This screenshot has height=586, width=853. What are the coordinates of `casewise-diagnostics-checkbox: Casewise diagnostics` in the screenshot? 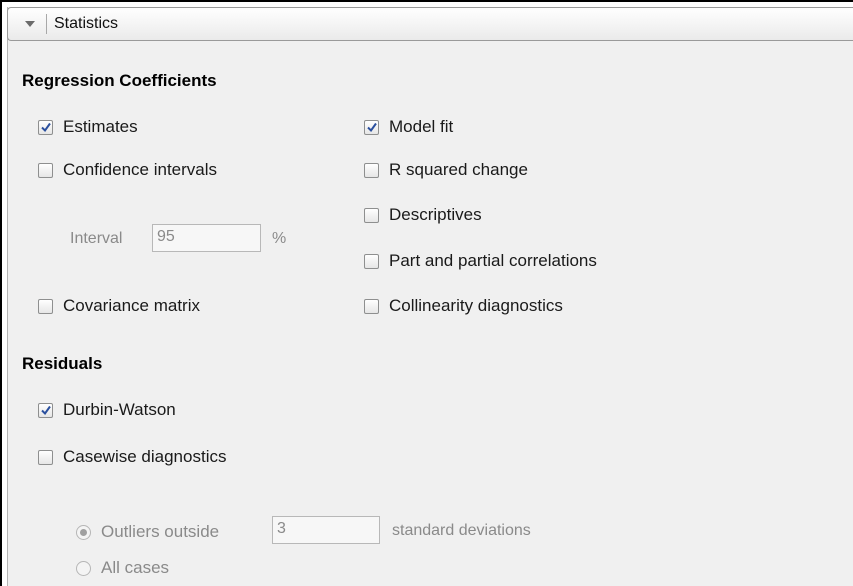 It's located at (132, 457).